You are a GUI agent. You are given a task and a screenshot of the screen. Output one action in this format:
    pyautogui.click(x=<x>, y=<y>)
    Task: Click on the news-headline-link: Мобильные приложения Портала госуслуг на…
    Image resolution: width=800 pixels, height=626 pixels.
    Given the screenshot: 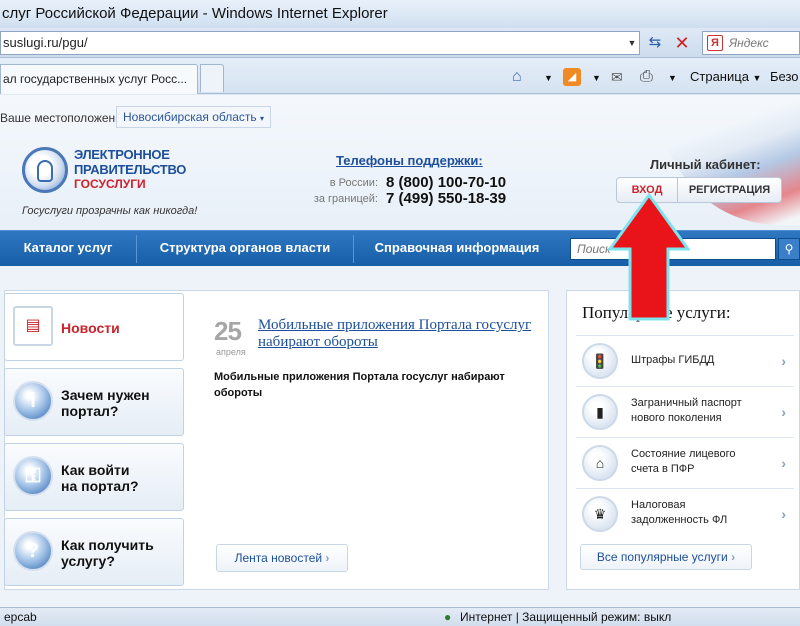 What is the action you would take?
    pyautogui.click(x=398, y=334)
    